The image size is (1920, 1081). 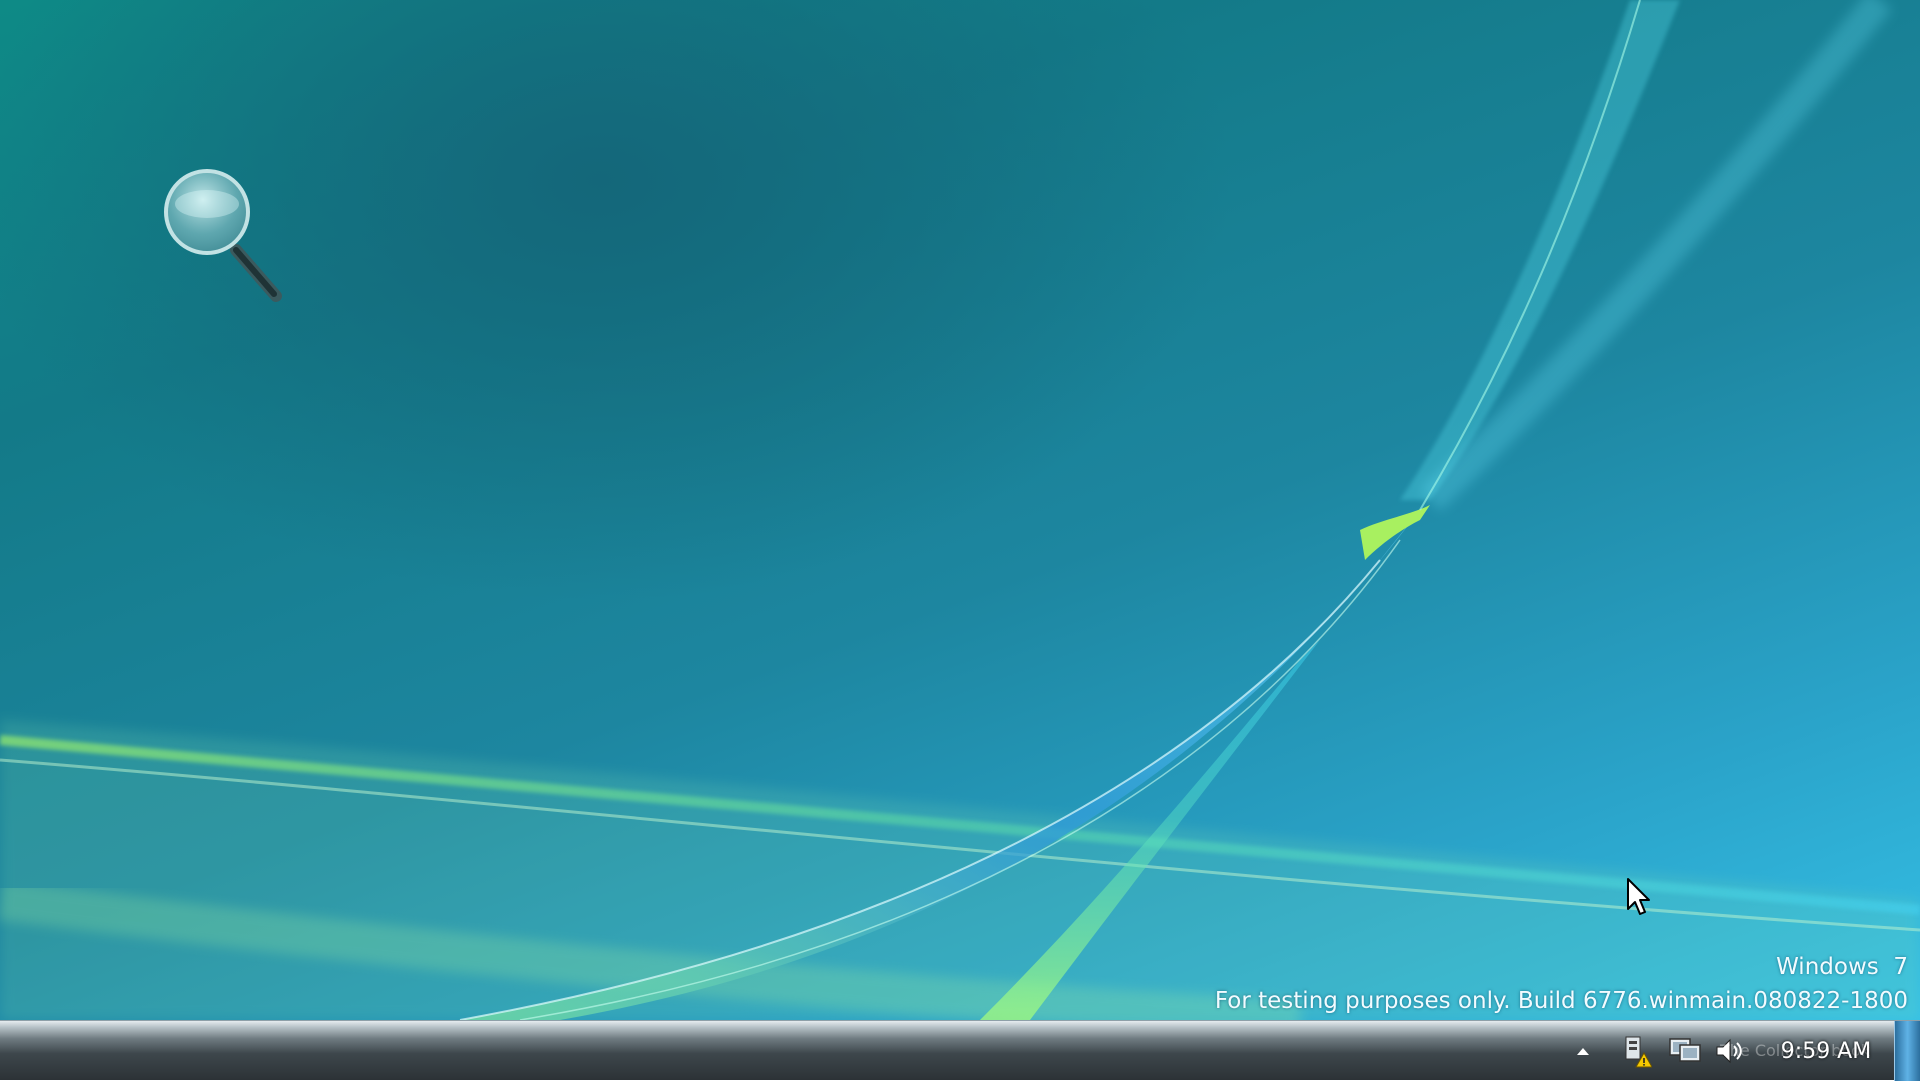 What do you see at coordinates (1745, 1051) in the screenshot?
I see `system-tray: The Collector book 9:59 AM` at bounding box center [1745, 1051].